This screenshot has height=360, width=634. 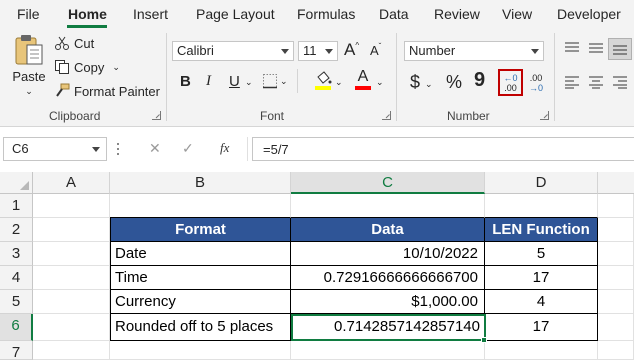 What do you see at coordinates (457, 14) in the screenshot?
I see `menu-review: Review` at bounding box center [457, 14].